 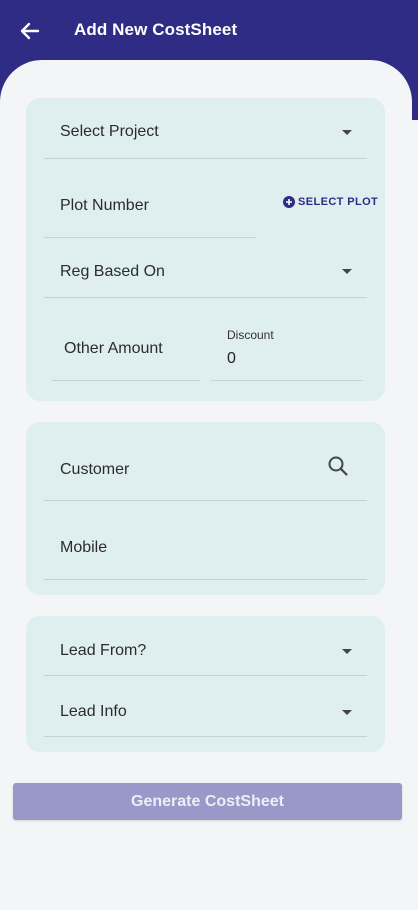 I want to click on reg-based-on-dropdown: Reg Based On, so click(x=205, y=267).